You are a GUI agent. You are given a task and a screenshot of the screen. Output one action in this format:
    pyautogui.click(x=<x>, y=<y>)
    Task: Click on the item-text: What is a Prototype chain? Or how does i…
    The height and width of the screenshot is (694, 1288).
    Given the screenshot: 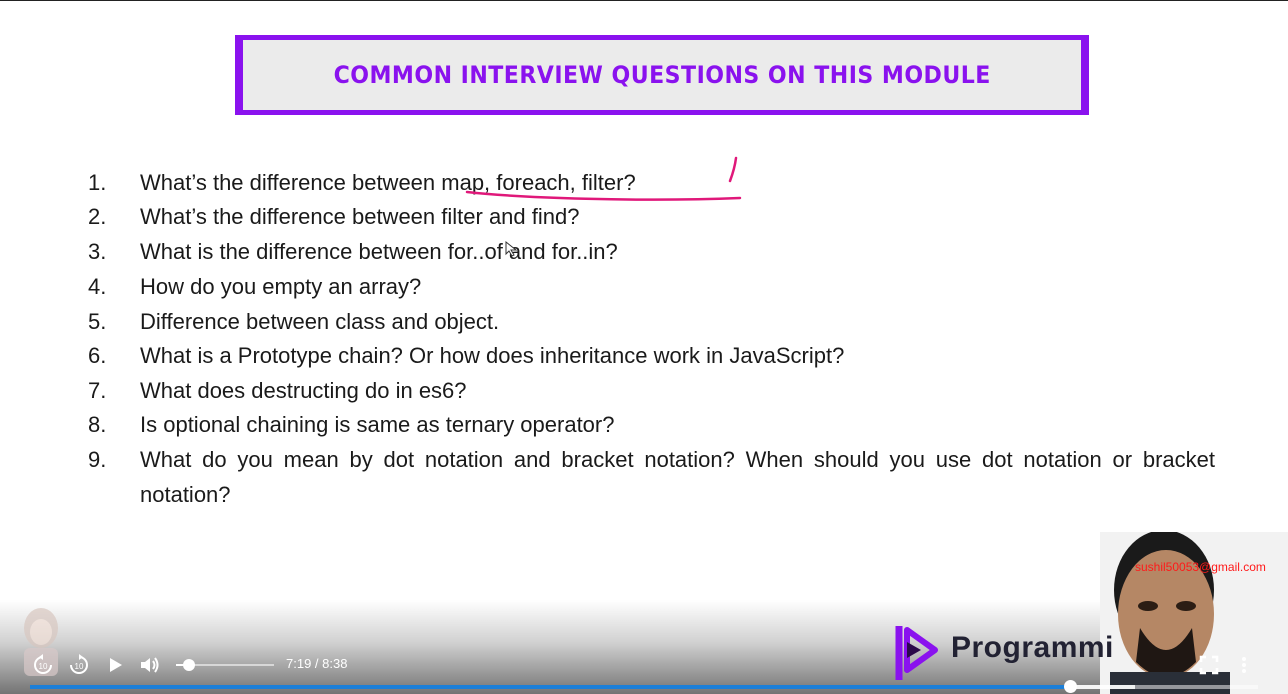 What is the action you would take?
    pyautogui.click(x=492, y=355)
    